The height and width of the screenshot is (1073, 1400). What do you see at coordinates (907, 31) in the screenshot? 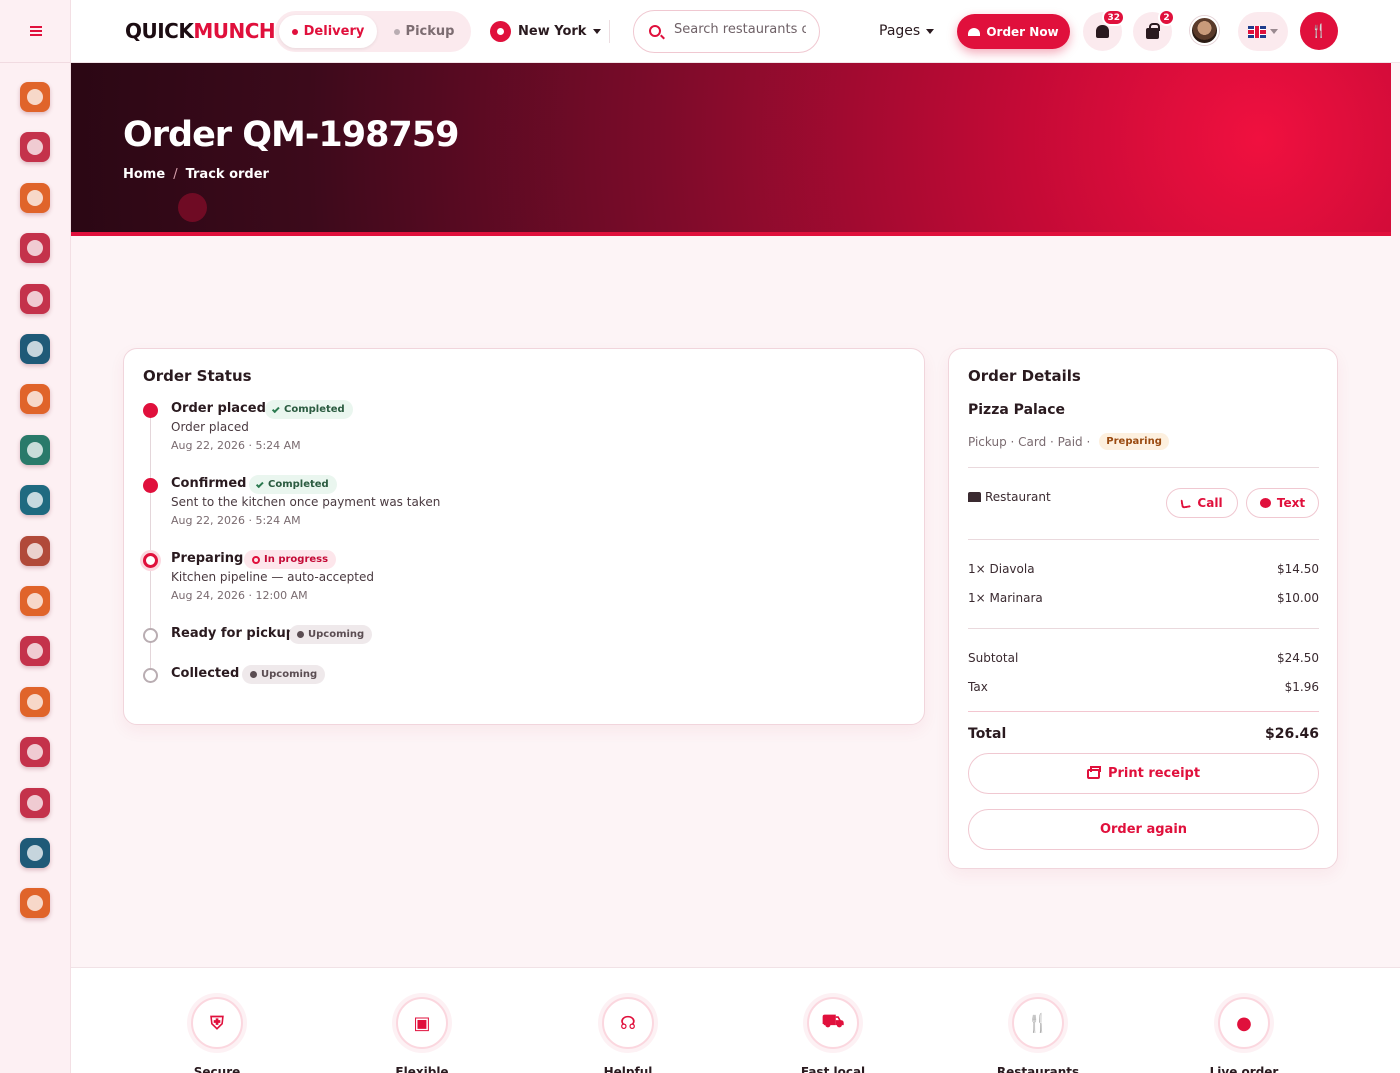
I see `pages-menu: Pages` at bounding box center [907, 31].